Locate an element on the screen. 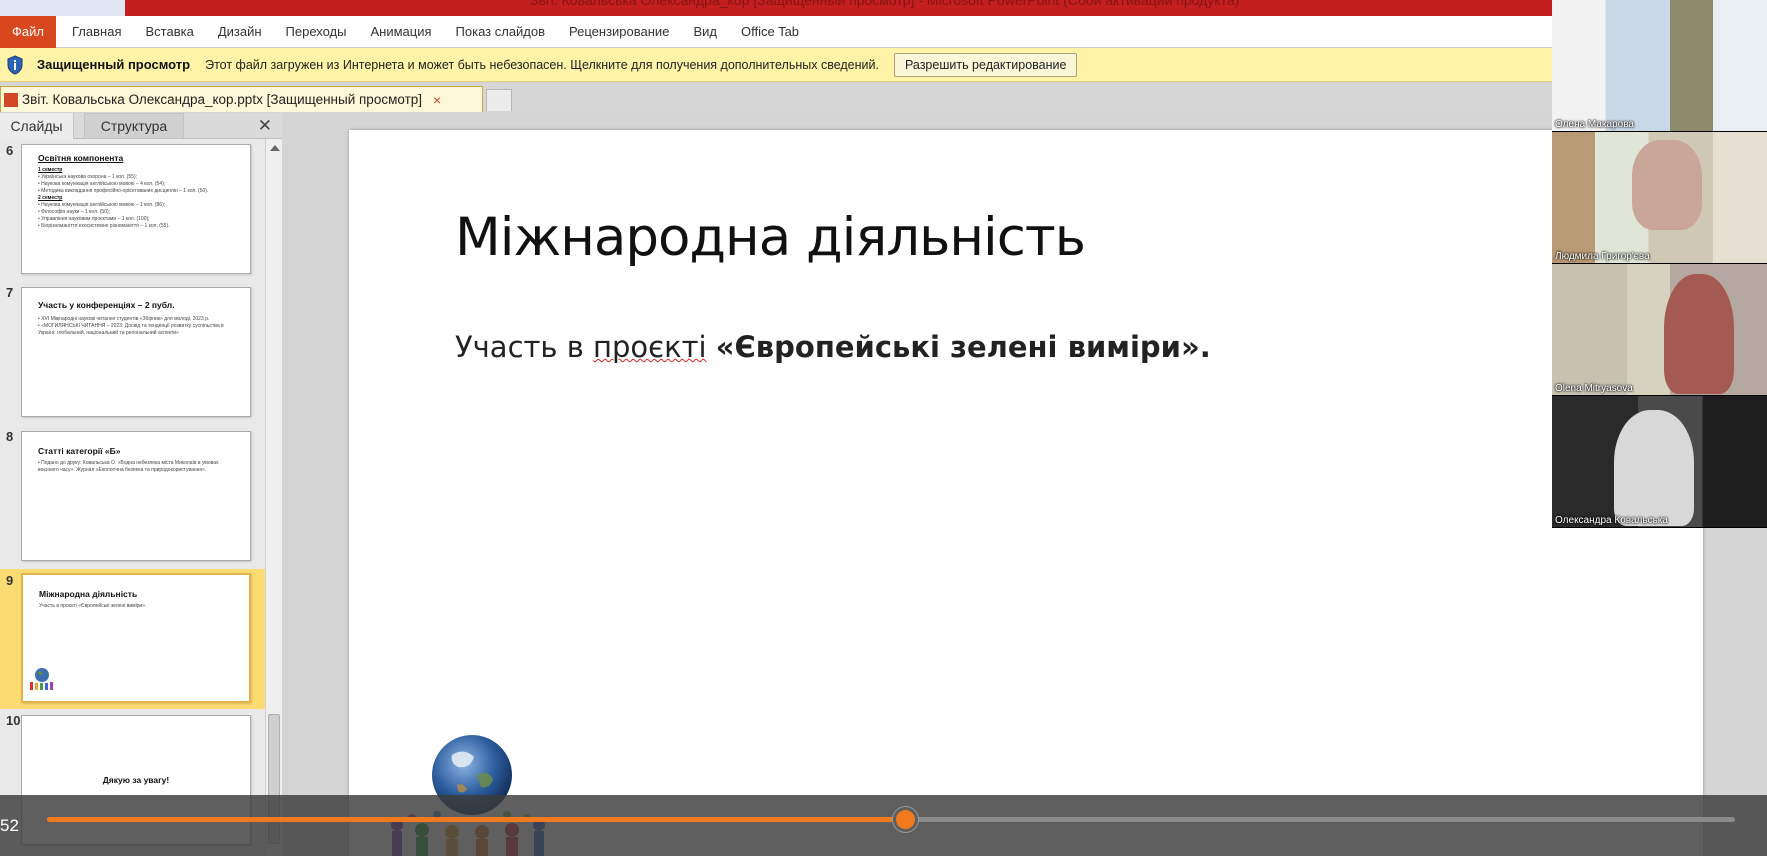  slide-number: 10 is located at coordinates (13, 720).